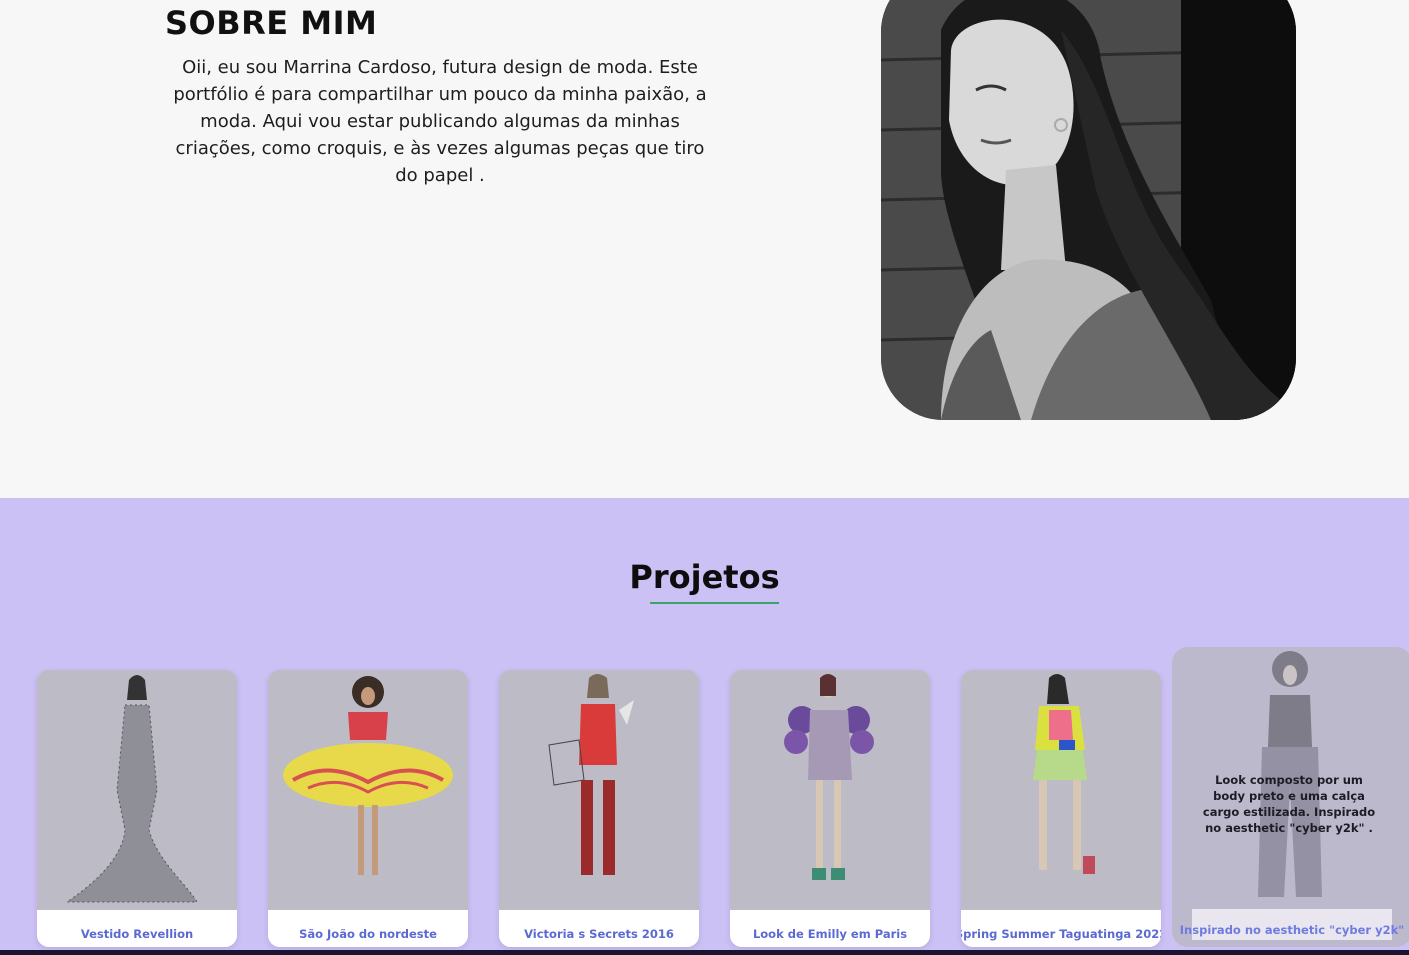  What do you see at coordinates (704, 952) in the screenshot?
I see `page-bottom-bar` at bounding box center [704, 952].